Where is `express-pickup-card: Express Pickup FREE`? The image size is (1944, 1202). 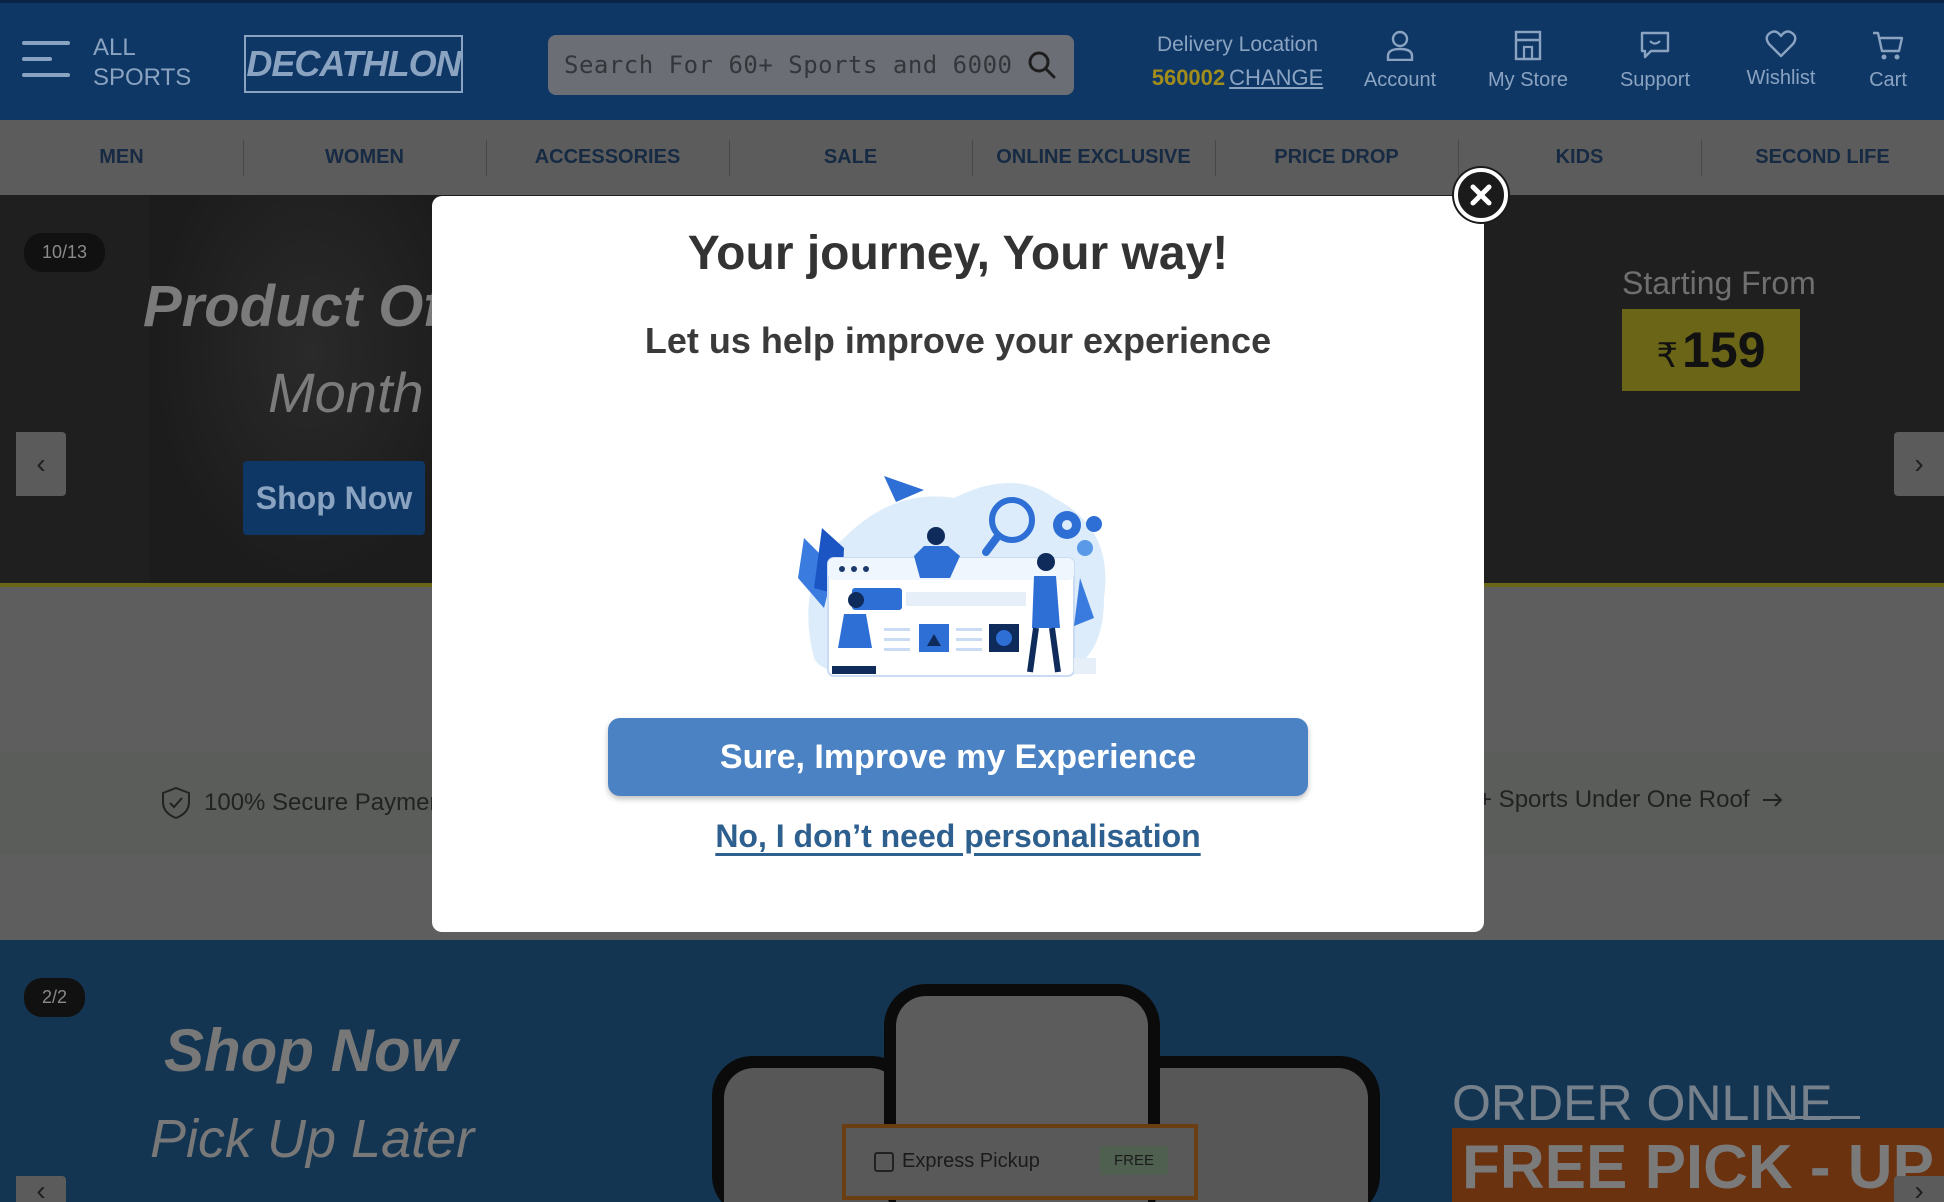
express-pickup-card: Express Pickup FREE is located at coordinates (1020, 1162).